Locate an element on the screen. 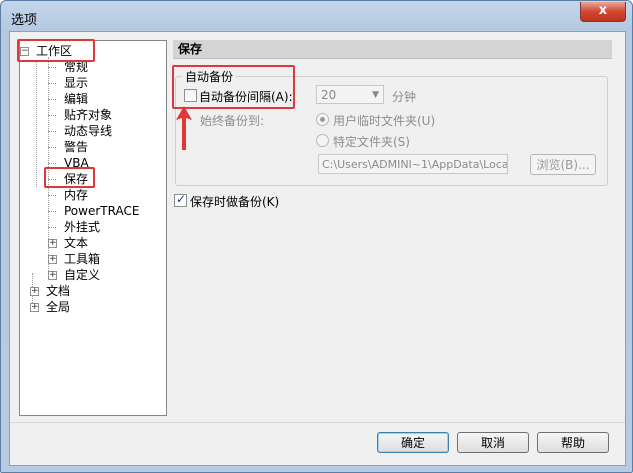 The image size is (633, 473). chevron-down-icon: ▼ is located at coordinates (375, 95).